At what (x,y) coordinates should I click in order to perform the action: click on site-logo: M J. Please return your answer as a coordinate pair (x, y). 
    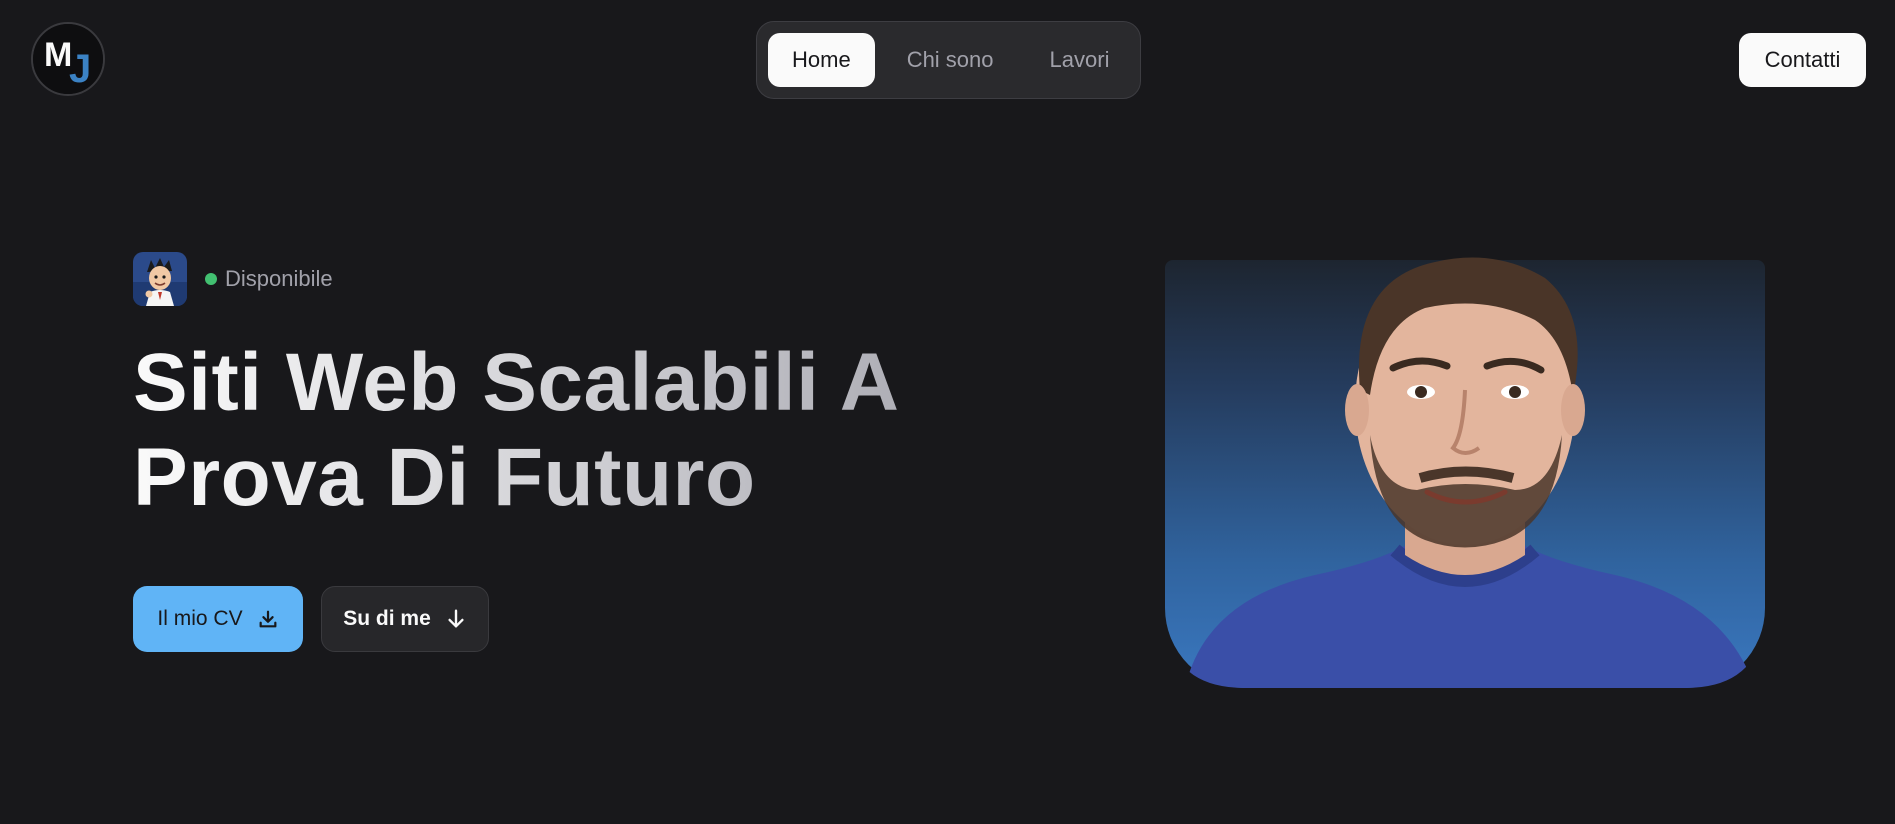
    Looking at the image, I should click on (68, 59).